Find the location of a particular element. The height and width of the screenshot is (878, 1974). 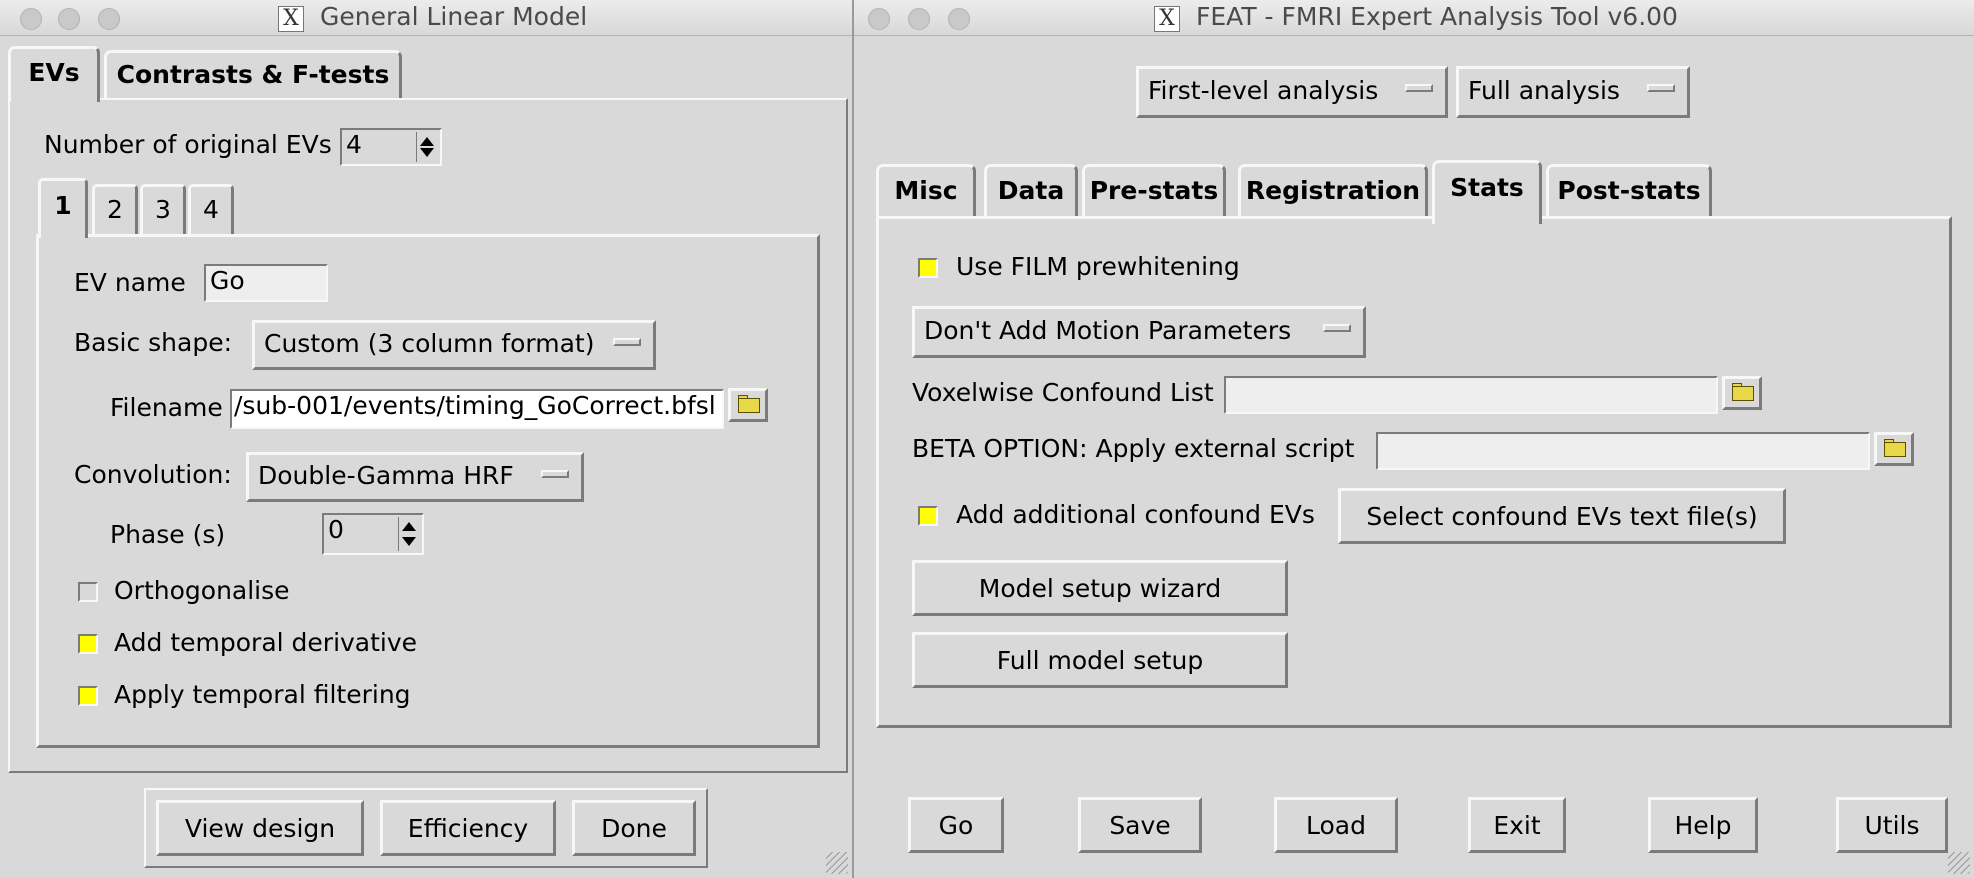

ev-tab-3-label: 3 is located at coordinates (163, 209).